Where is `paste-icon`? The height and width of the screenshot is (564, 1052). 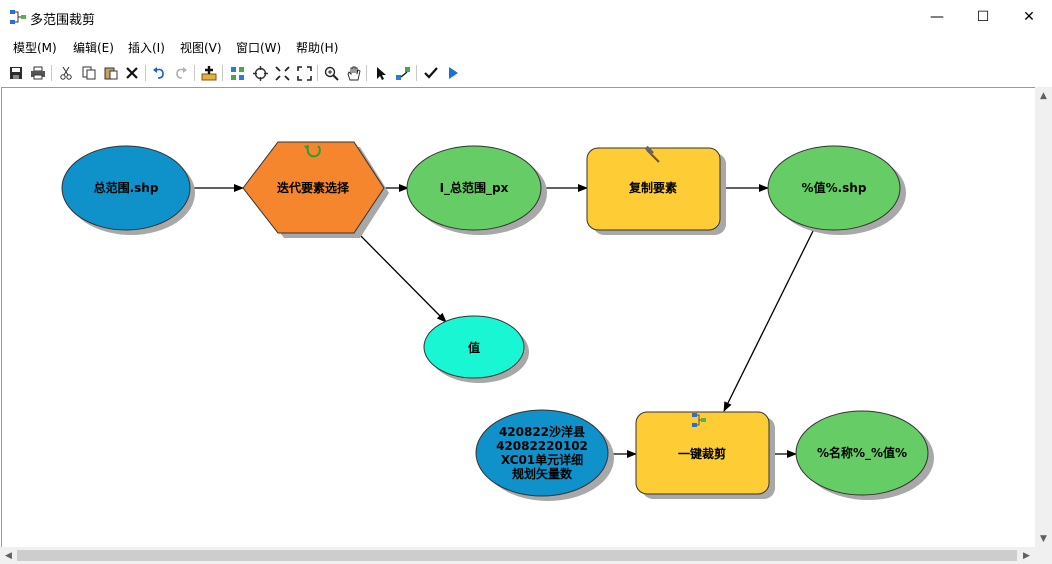 paste-icon is located at coordinates (111, 73).